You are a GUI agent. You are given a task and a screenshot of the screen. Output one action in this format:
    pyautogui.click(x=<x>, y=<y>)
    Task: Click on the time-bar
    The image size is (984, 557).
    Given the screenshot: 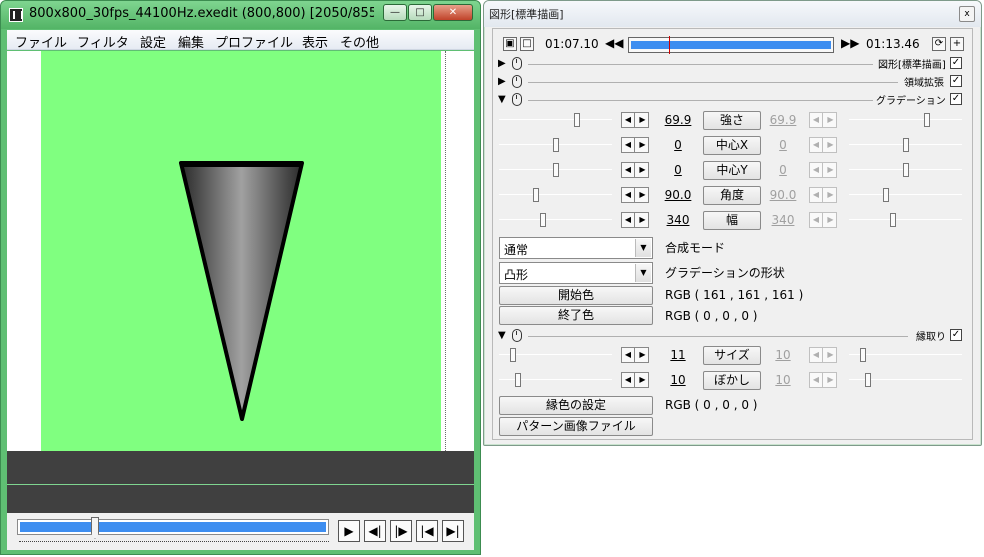 What is the action you would take?
    pyautogui.click(x=731, y=45)
    